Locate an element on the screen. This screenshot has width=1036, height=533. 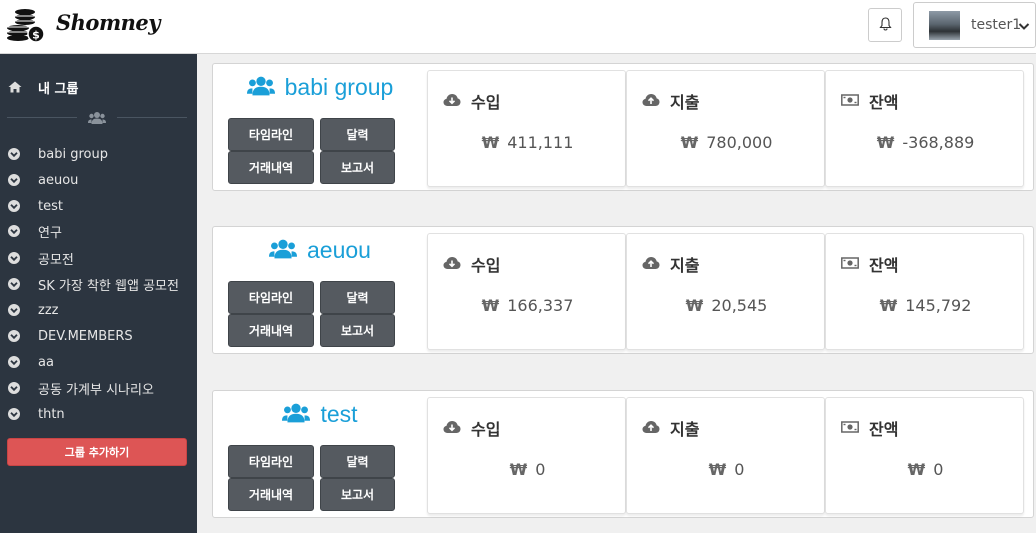
sidebar-item-label: 공동 가계부 시나리오 is located at coordinates (96, 390).